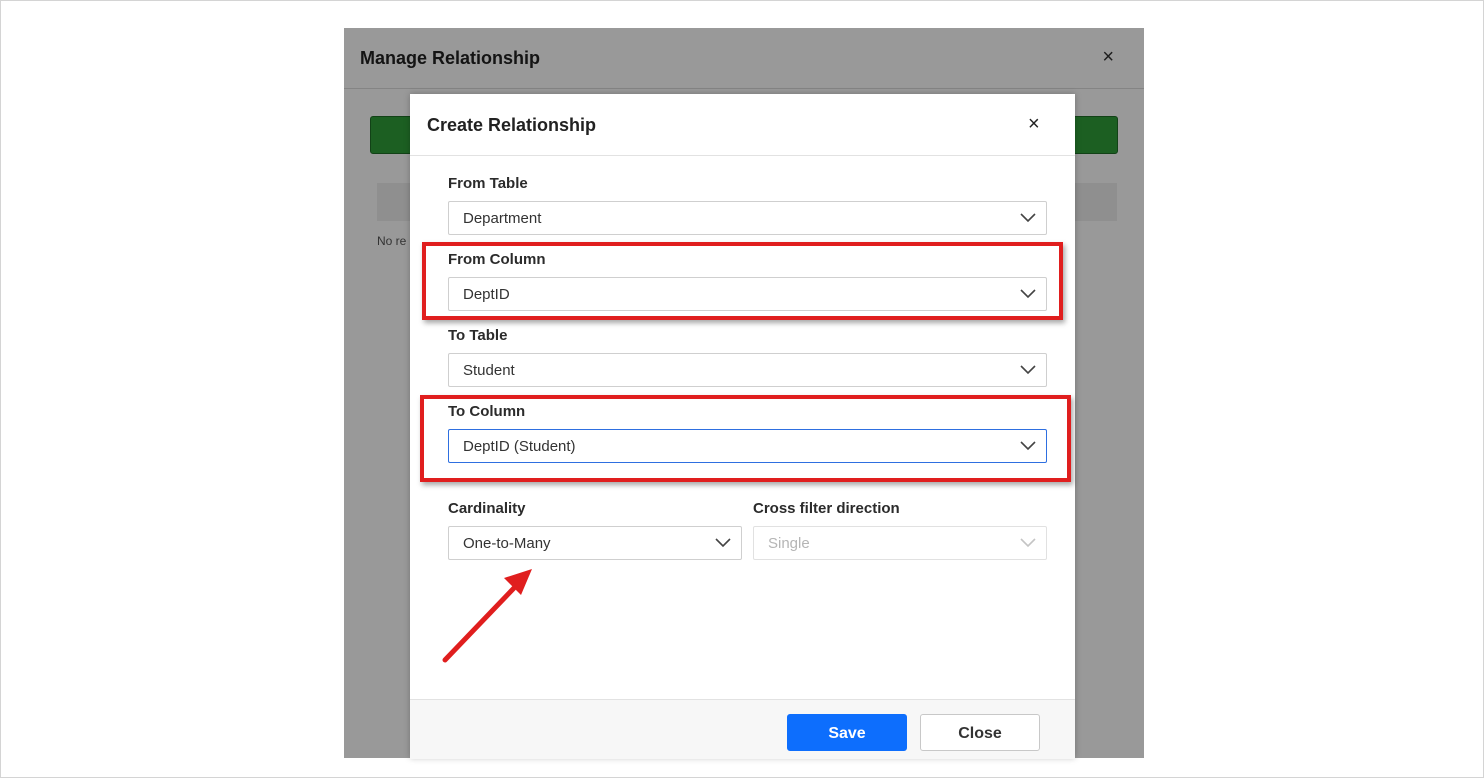  I want to click on save-button: Save, so click(847, 732).